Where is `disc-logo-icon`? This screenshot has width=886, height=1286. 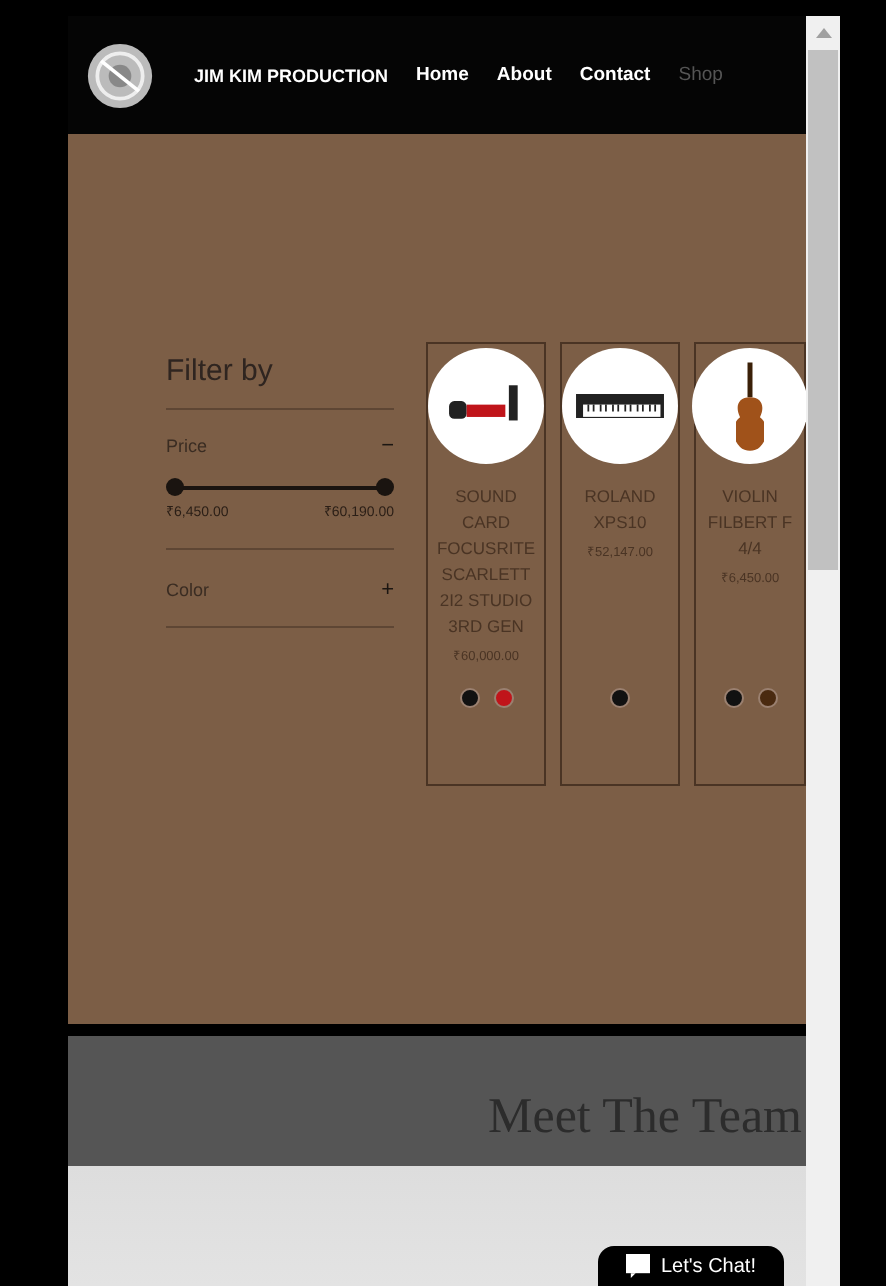
disc-logo-icon is located at coordinates (120, 75).